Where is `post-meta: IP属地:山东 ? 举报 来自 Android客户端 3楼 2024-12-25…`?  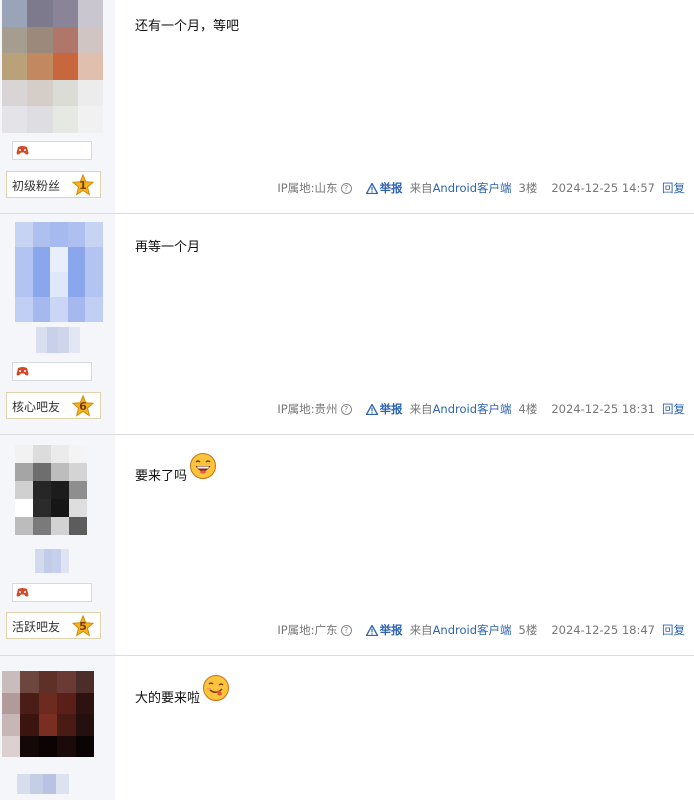 post-meta: IP属地:山东 ? 举报 来自 Android客户端 3楼 2024-12-25… is located at coordinates (481, 188).